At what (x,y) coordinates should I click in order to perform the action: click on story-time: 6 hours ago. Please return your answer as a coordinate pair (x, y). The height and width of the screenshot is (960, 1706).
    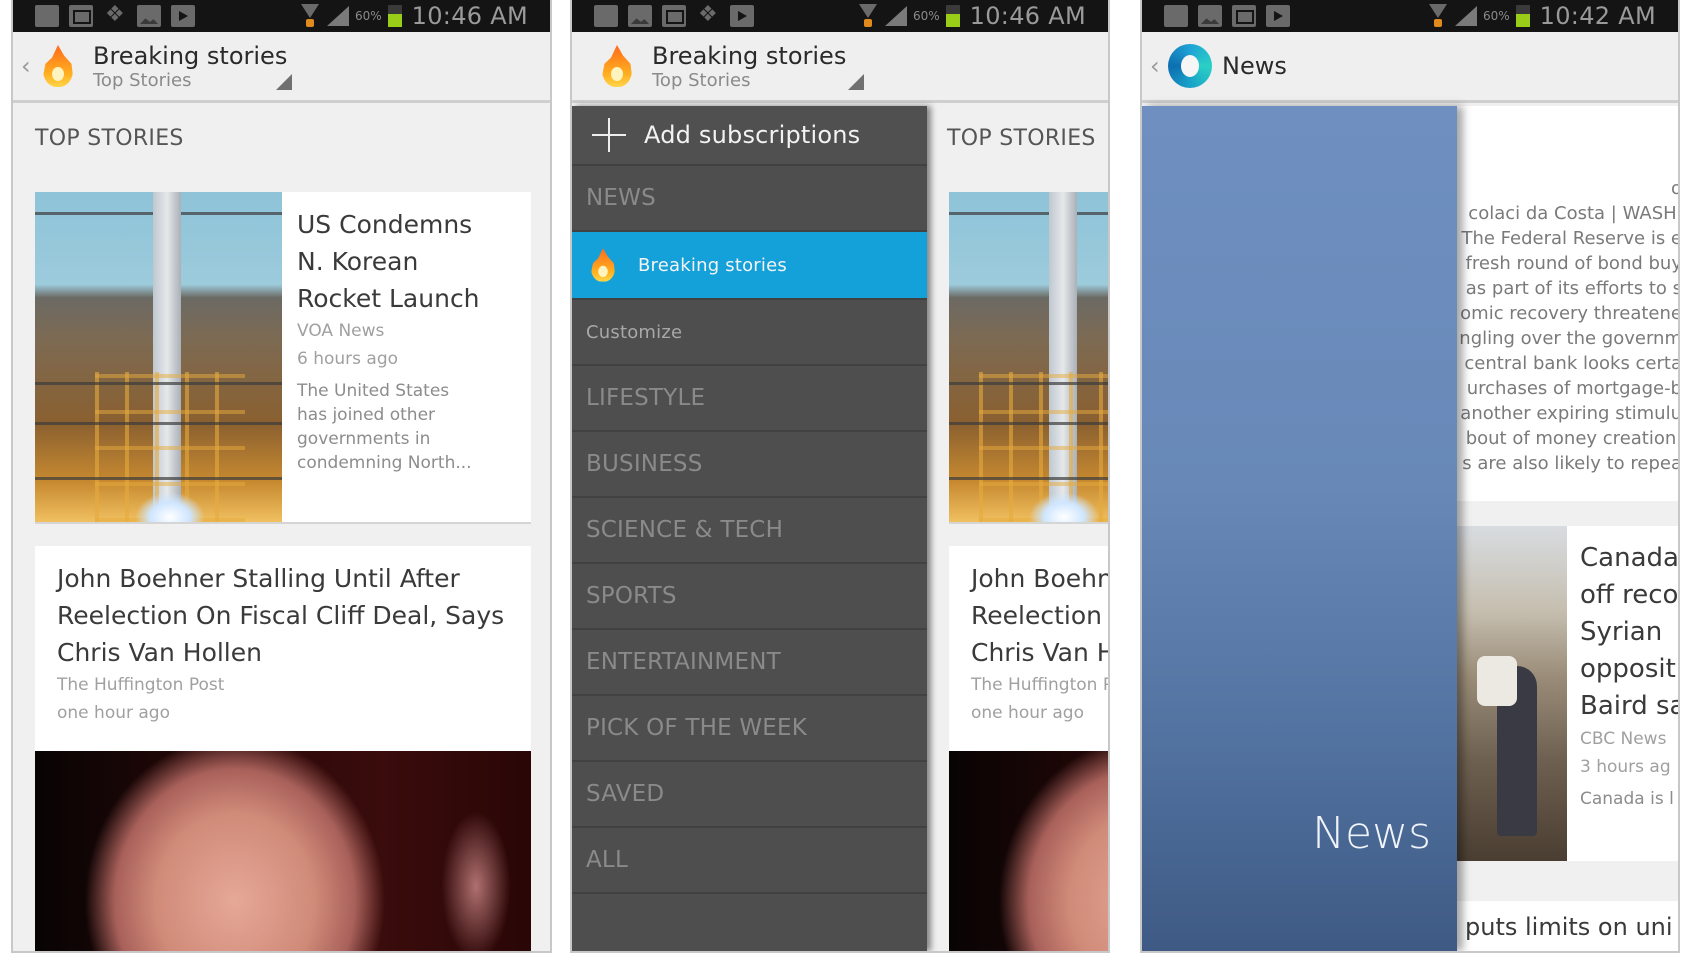
    Looking at the image, I should click on (348, 359).